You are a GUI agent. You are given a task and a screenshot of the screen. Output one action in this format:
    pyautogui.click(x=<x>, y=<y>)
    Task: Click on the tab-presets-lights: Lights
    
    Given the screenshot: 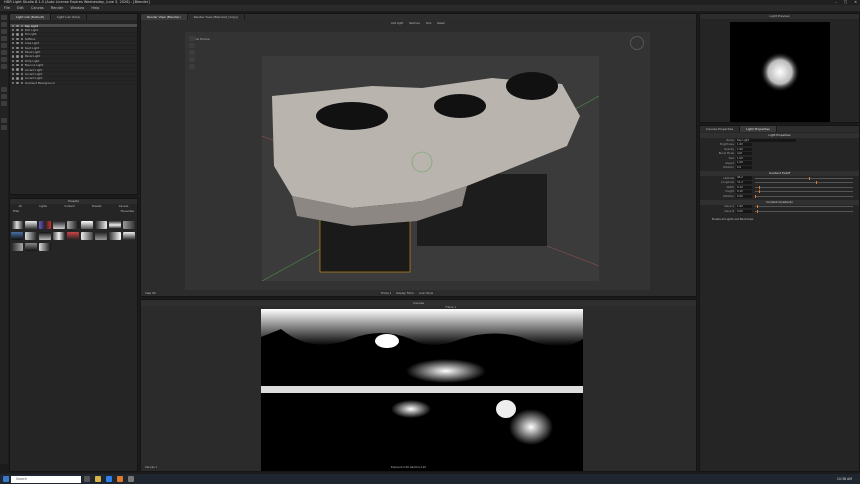 What is the action you would take?
    pyautogui.click(x=43, y=206)
    